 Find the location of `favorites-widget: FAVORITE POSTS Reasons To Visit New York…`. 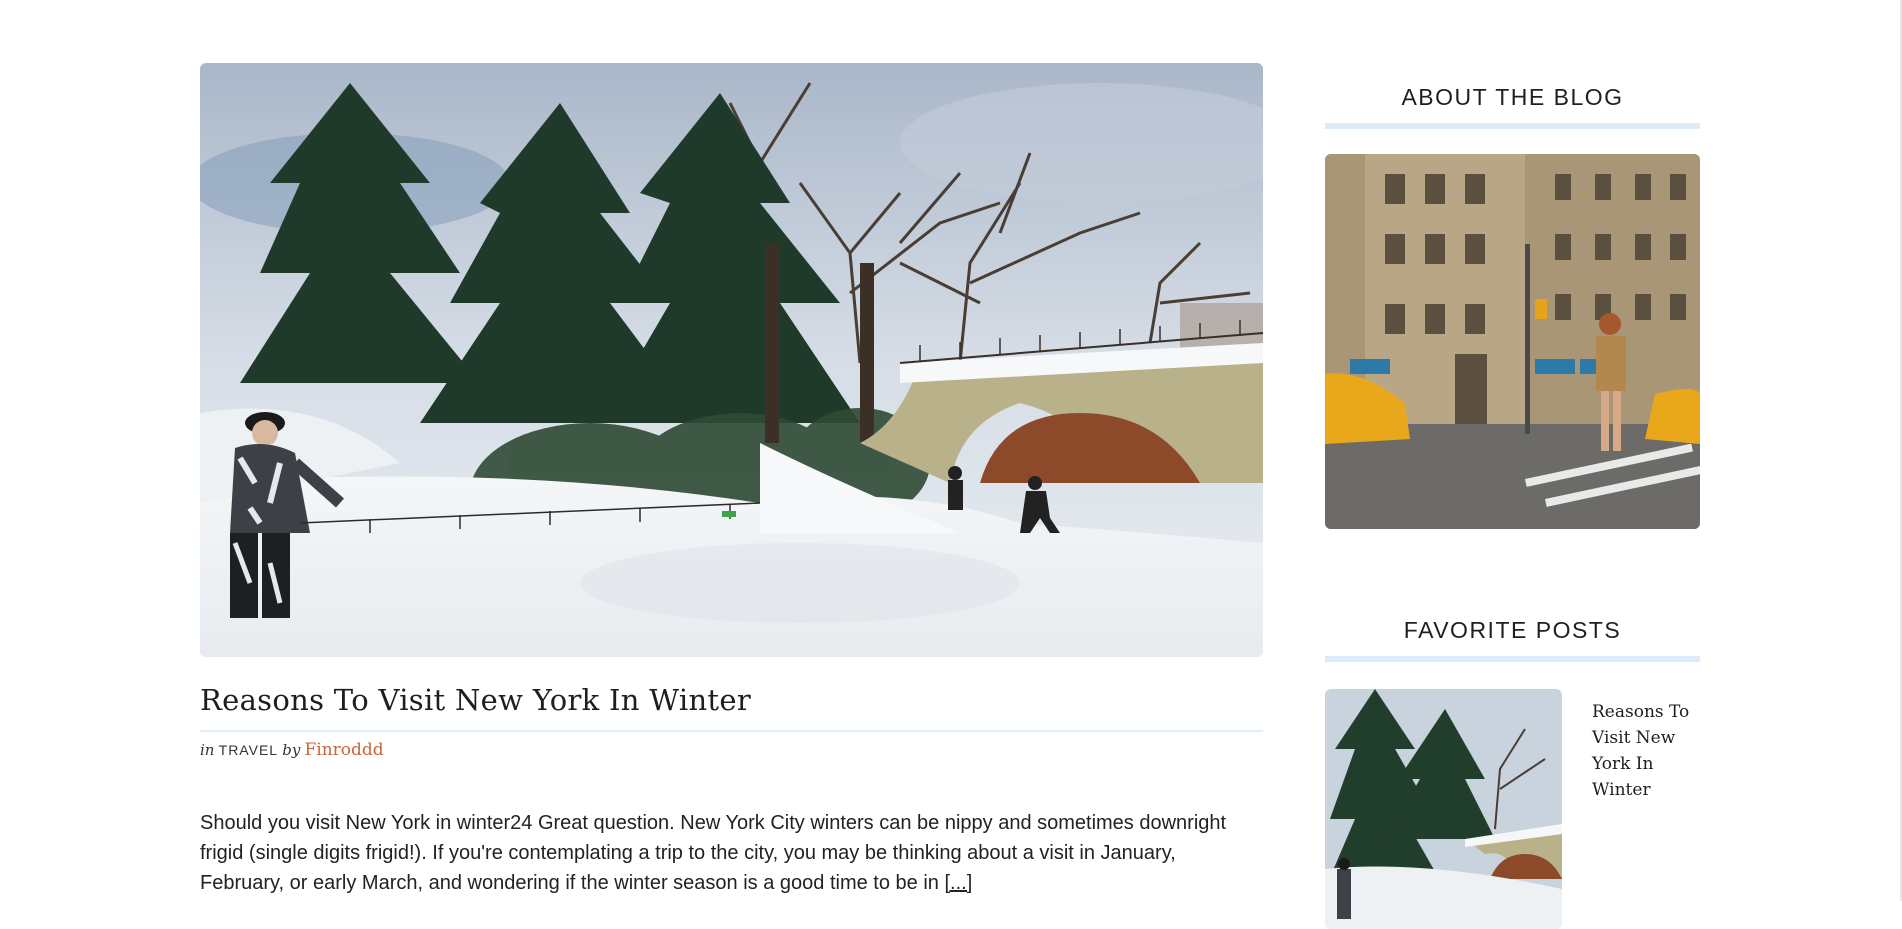

favorites-widget: FAVORITE POSTS Reasons To Visit New York… is located at coordinates (1512, 773).